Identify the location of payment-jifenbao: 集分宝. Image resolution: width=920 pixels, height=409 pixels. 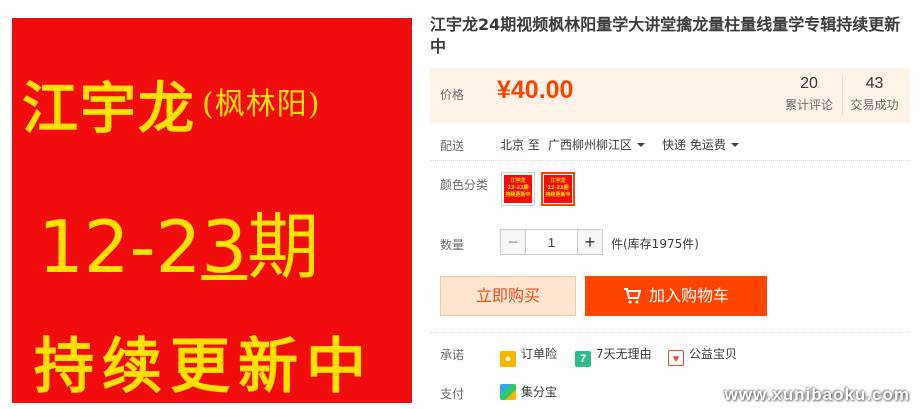
(528, 391).